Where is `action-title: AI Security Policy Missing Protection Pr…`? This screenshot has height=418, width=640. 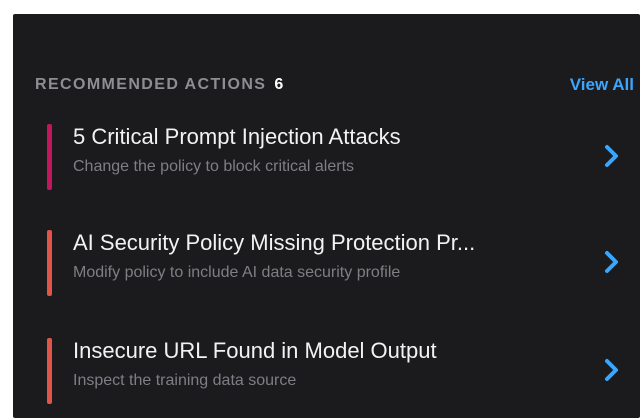
action-title: AI Security Policy Missing Protection Pr… is located at coordinates (274, 242).